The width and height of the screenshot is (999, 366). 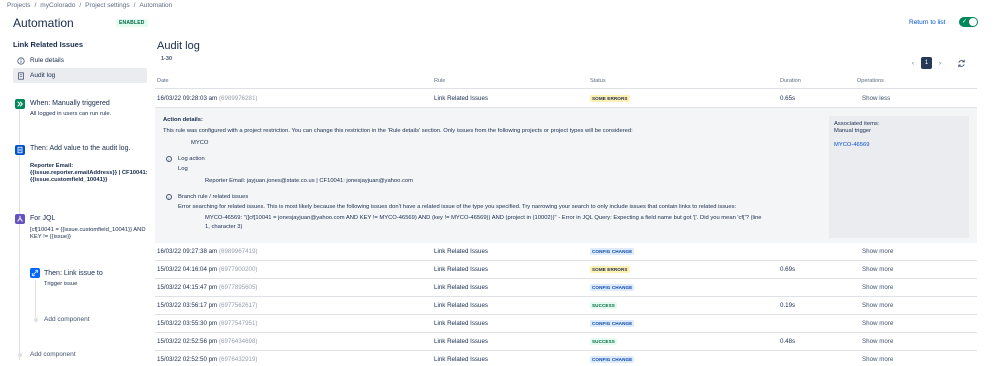 I want to click on nested-action-title: Then: Link issue to, so click(x=73, y=274).